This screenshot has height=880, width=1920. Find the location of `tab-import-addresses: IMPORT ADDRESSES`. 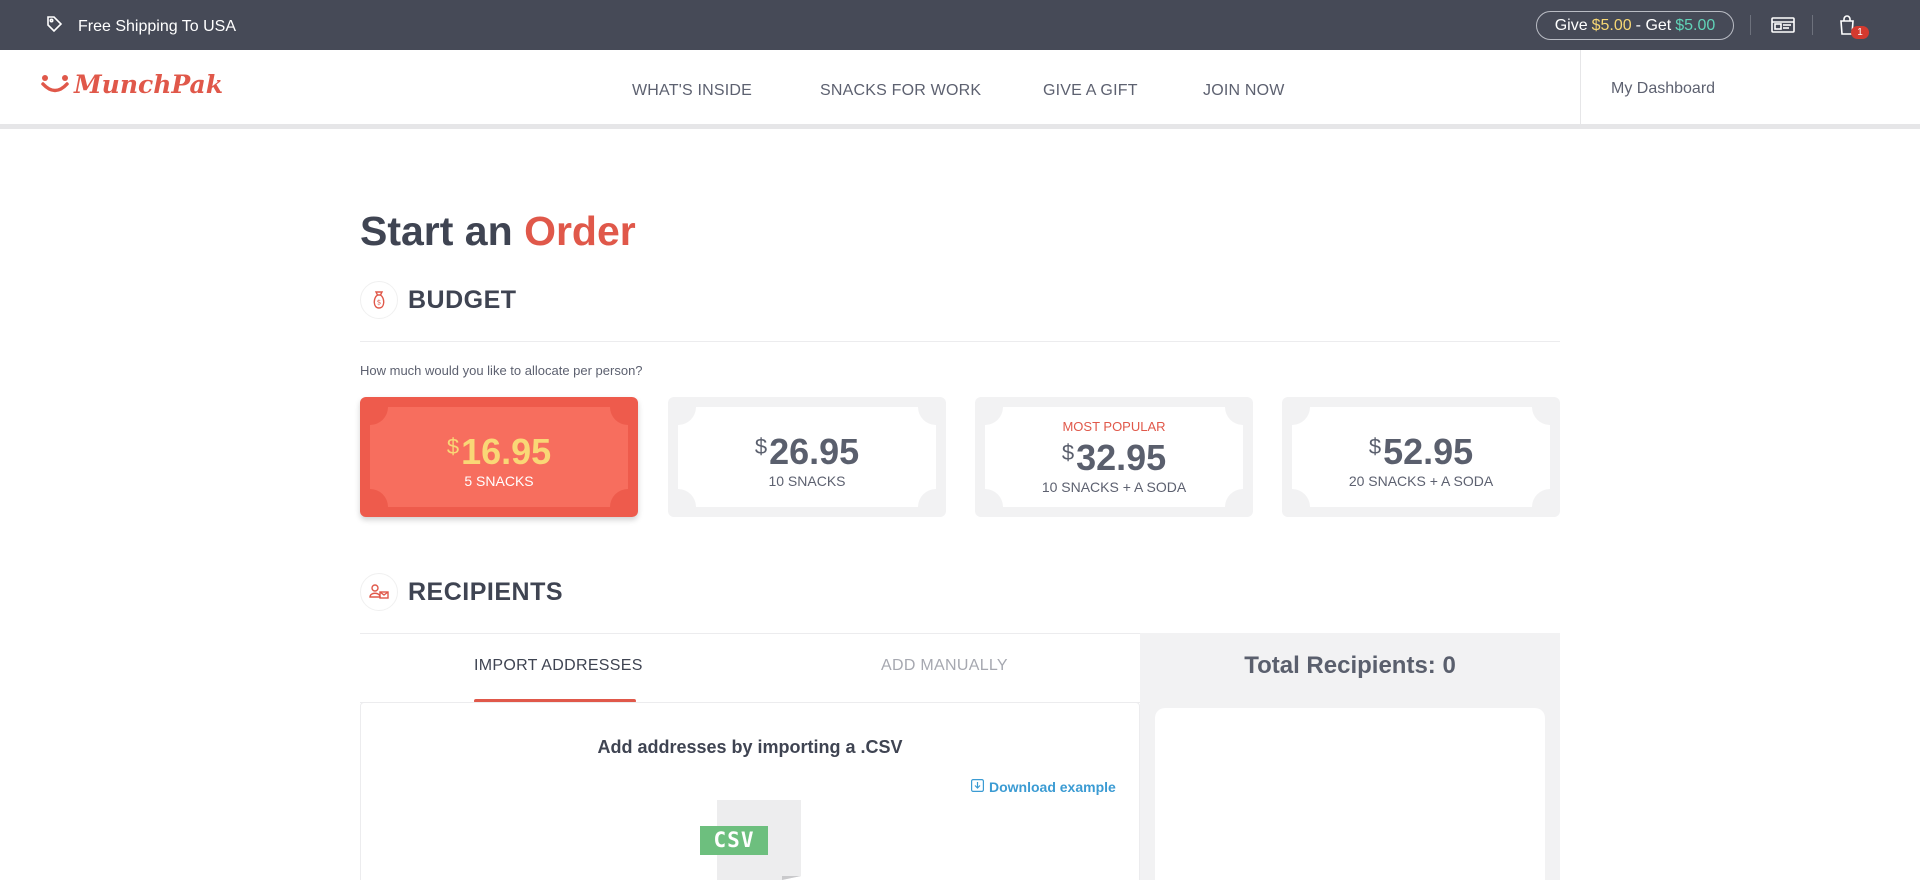

tab-import-addresses: IMPORT ADDRESSES is located at coordinates (558, 666).